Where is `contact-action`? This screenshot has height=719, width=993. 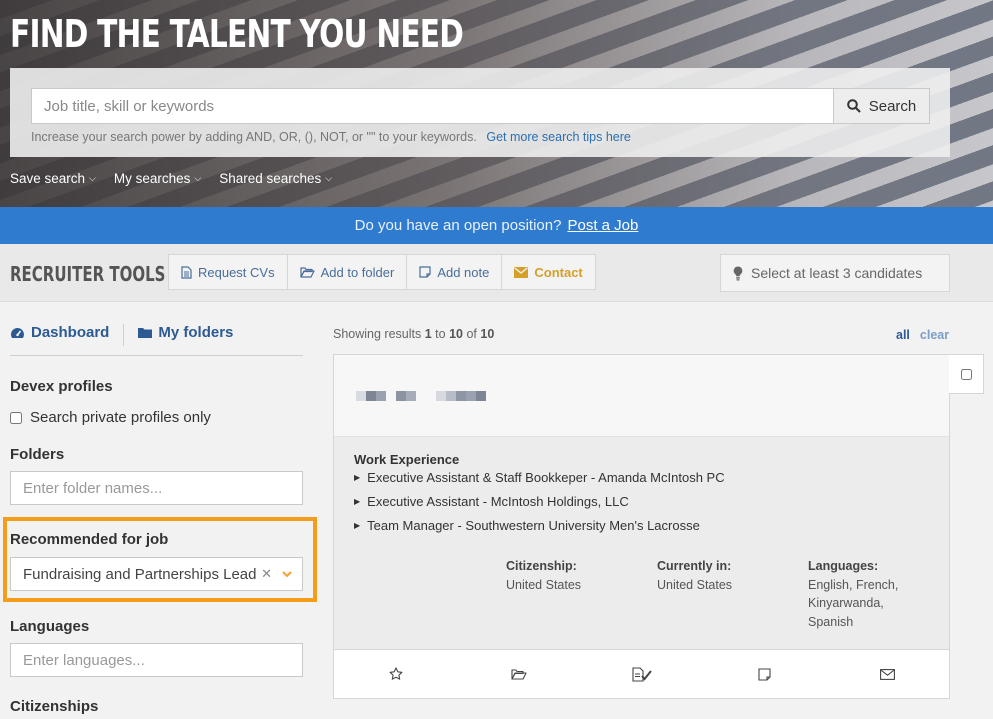 contact-action is located at coordinates (887, 674).